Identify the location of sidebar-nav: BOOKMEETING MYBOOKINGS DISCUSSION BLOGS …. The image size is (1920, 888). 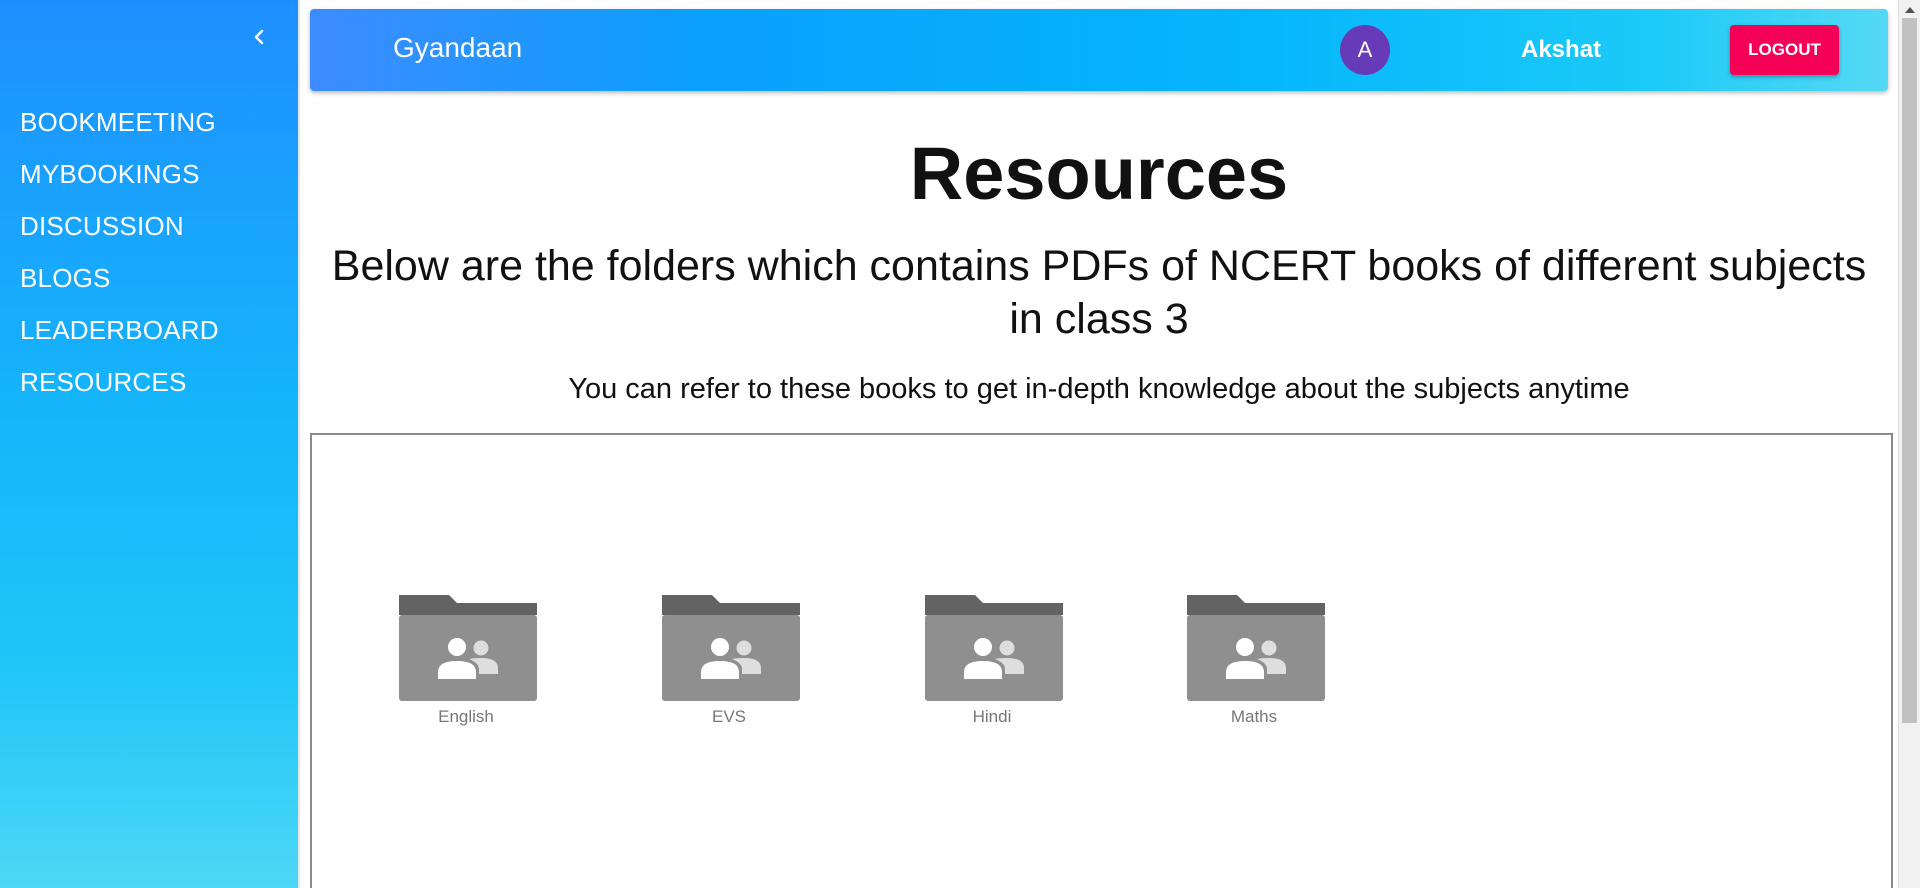
(119, 252).